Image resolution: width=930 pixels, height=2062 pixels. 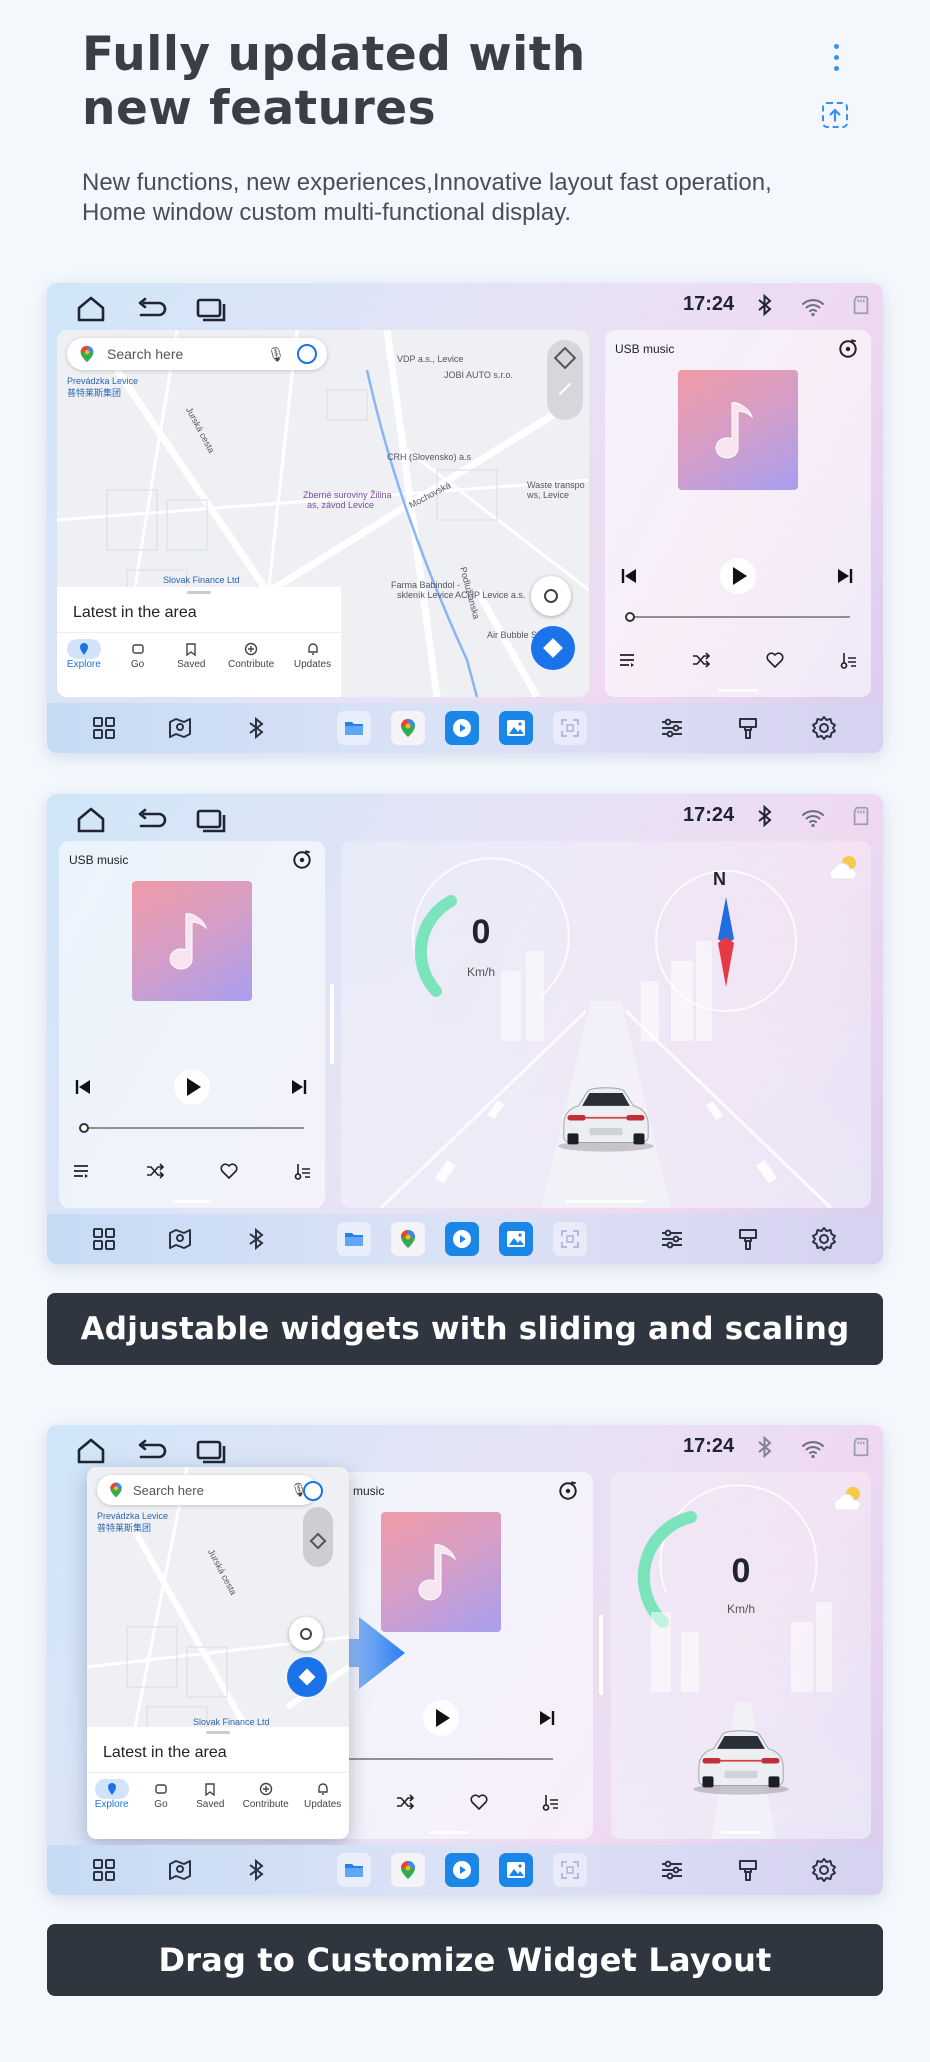 I want to click on tab-explore: Explore, so click(x=83, y=654).